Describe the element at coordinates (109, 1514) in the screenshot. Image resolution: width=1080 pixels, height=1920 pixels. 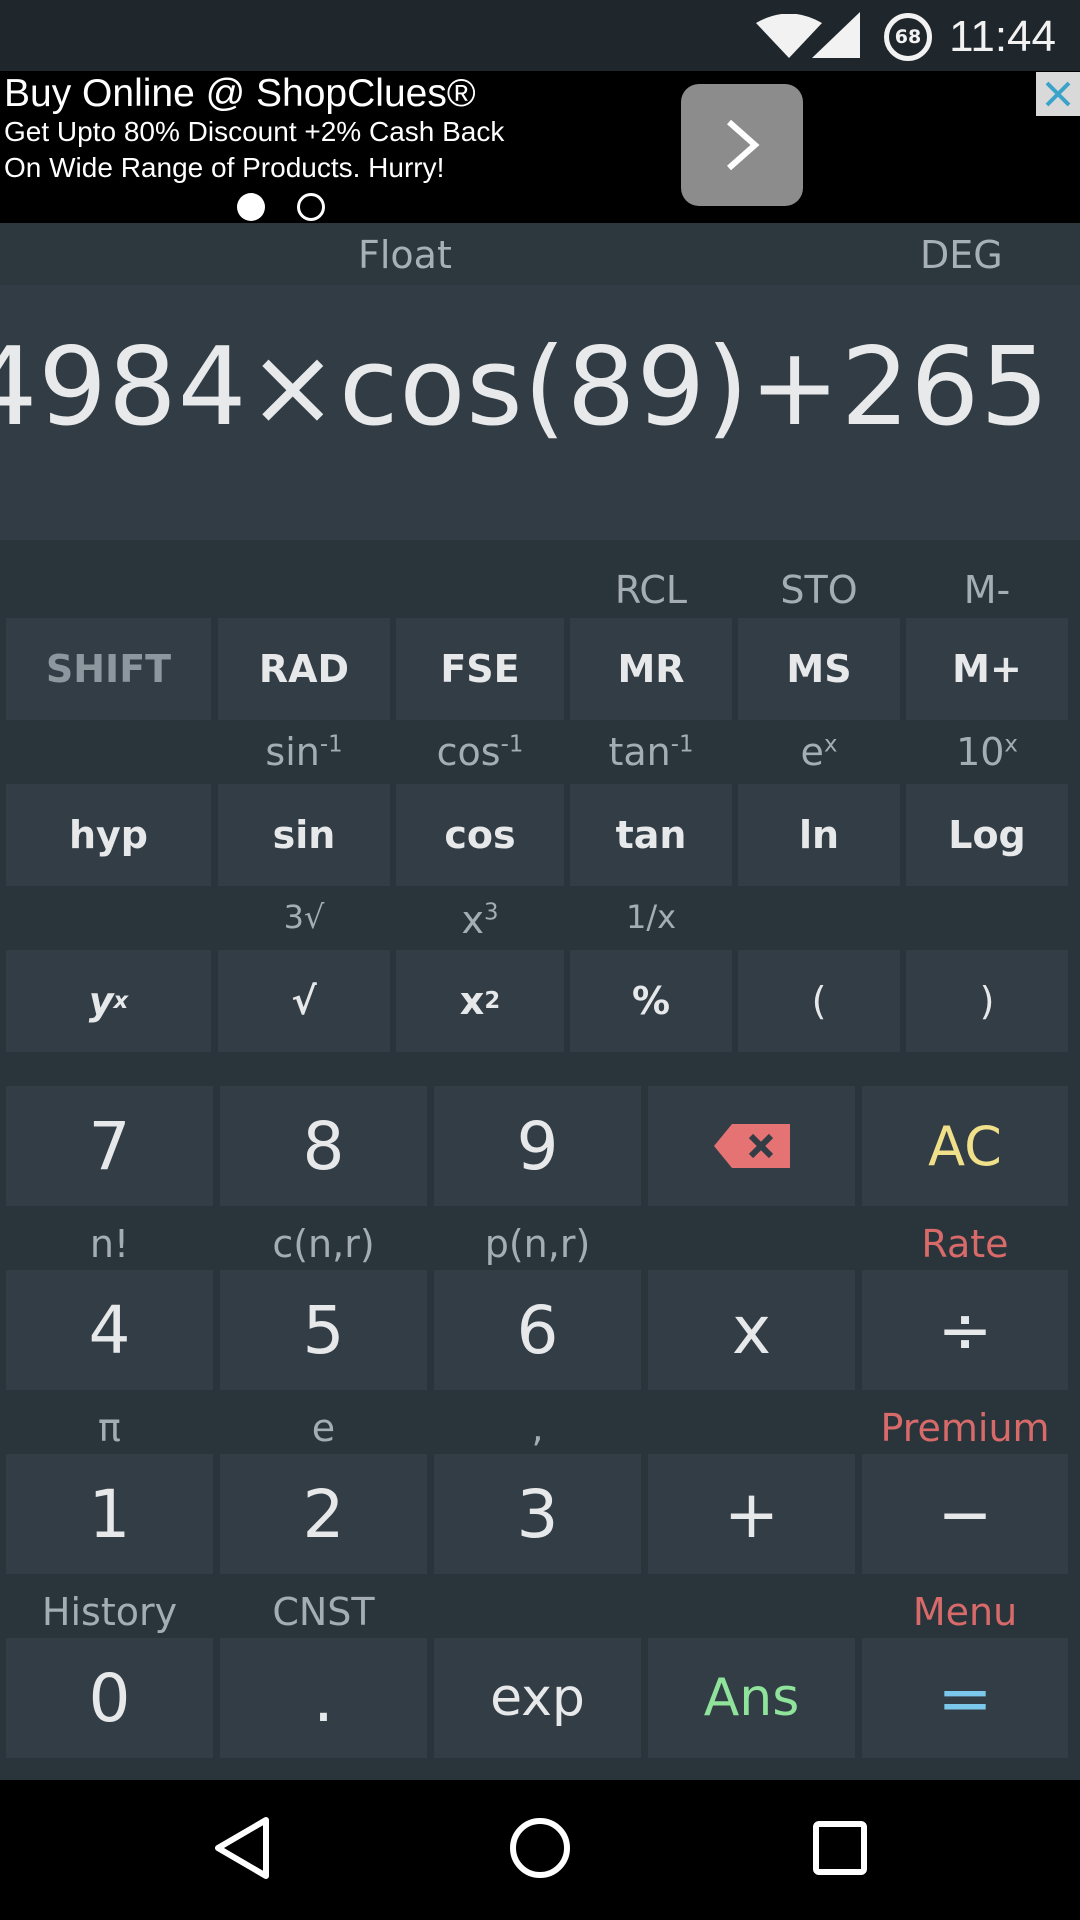
I see `digit-1-button: 1` at that location.